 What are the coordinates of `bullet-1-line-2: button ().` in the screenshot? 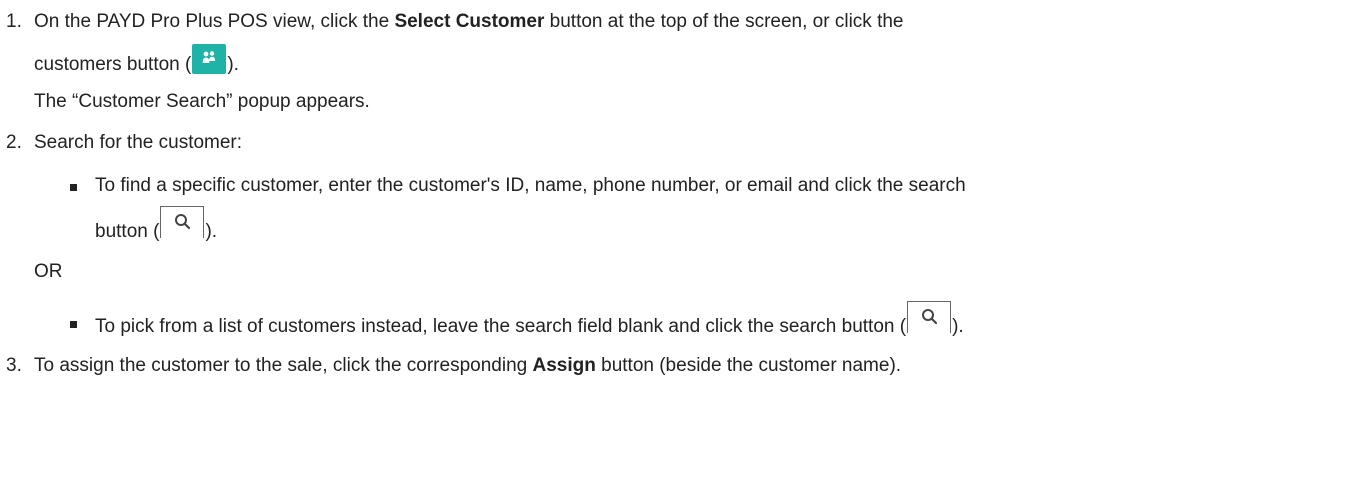 It's located at (156, 227).